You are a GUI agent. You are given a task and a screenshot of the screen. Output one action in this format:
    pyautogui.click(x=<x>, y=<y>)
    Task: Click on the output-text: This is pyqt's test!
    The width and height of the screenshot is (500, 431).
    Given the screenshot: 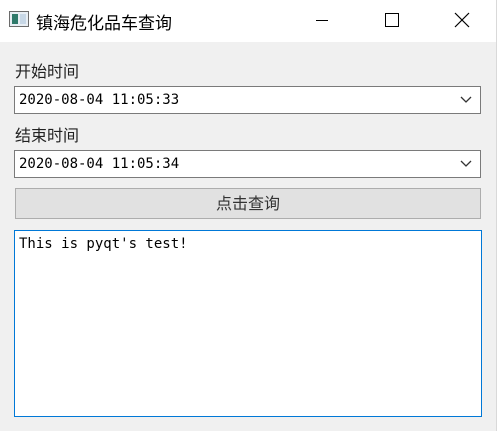 What is the action you would take?
    pyautogui.click(x=103, y=244)
    